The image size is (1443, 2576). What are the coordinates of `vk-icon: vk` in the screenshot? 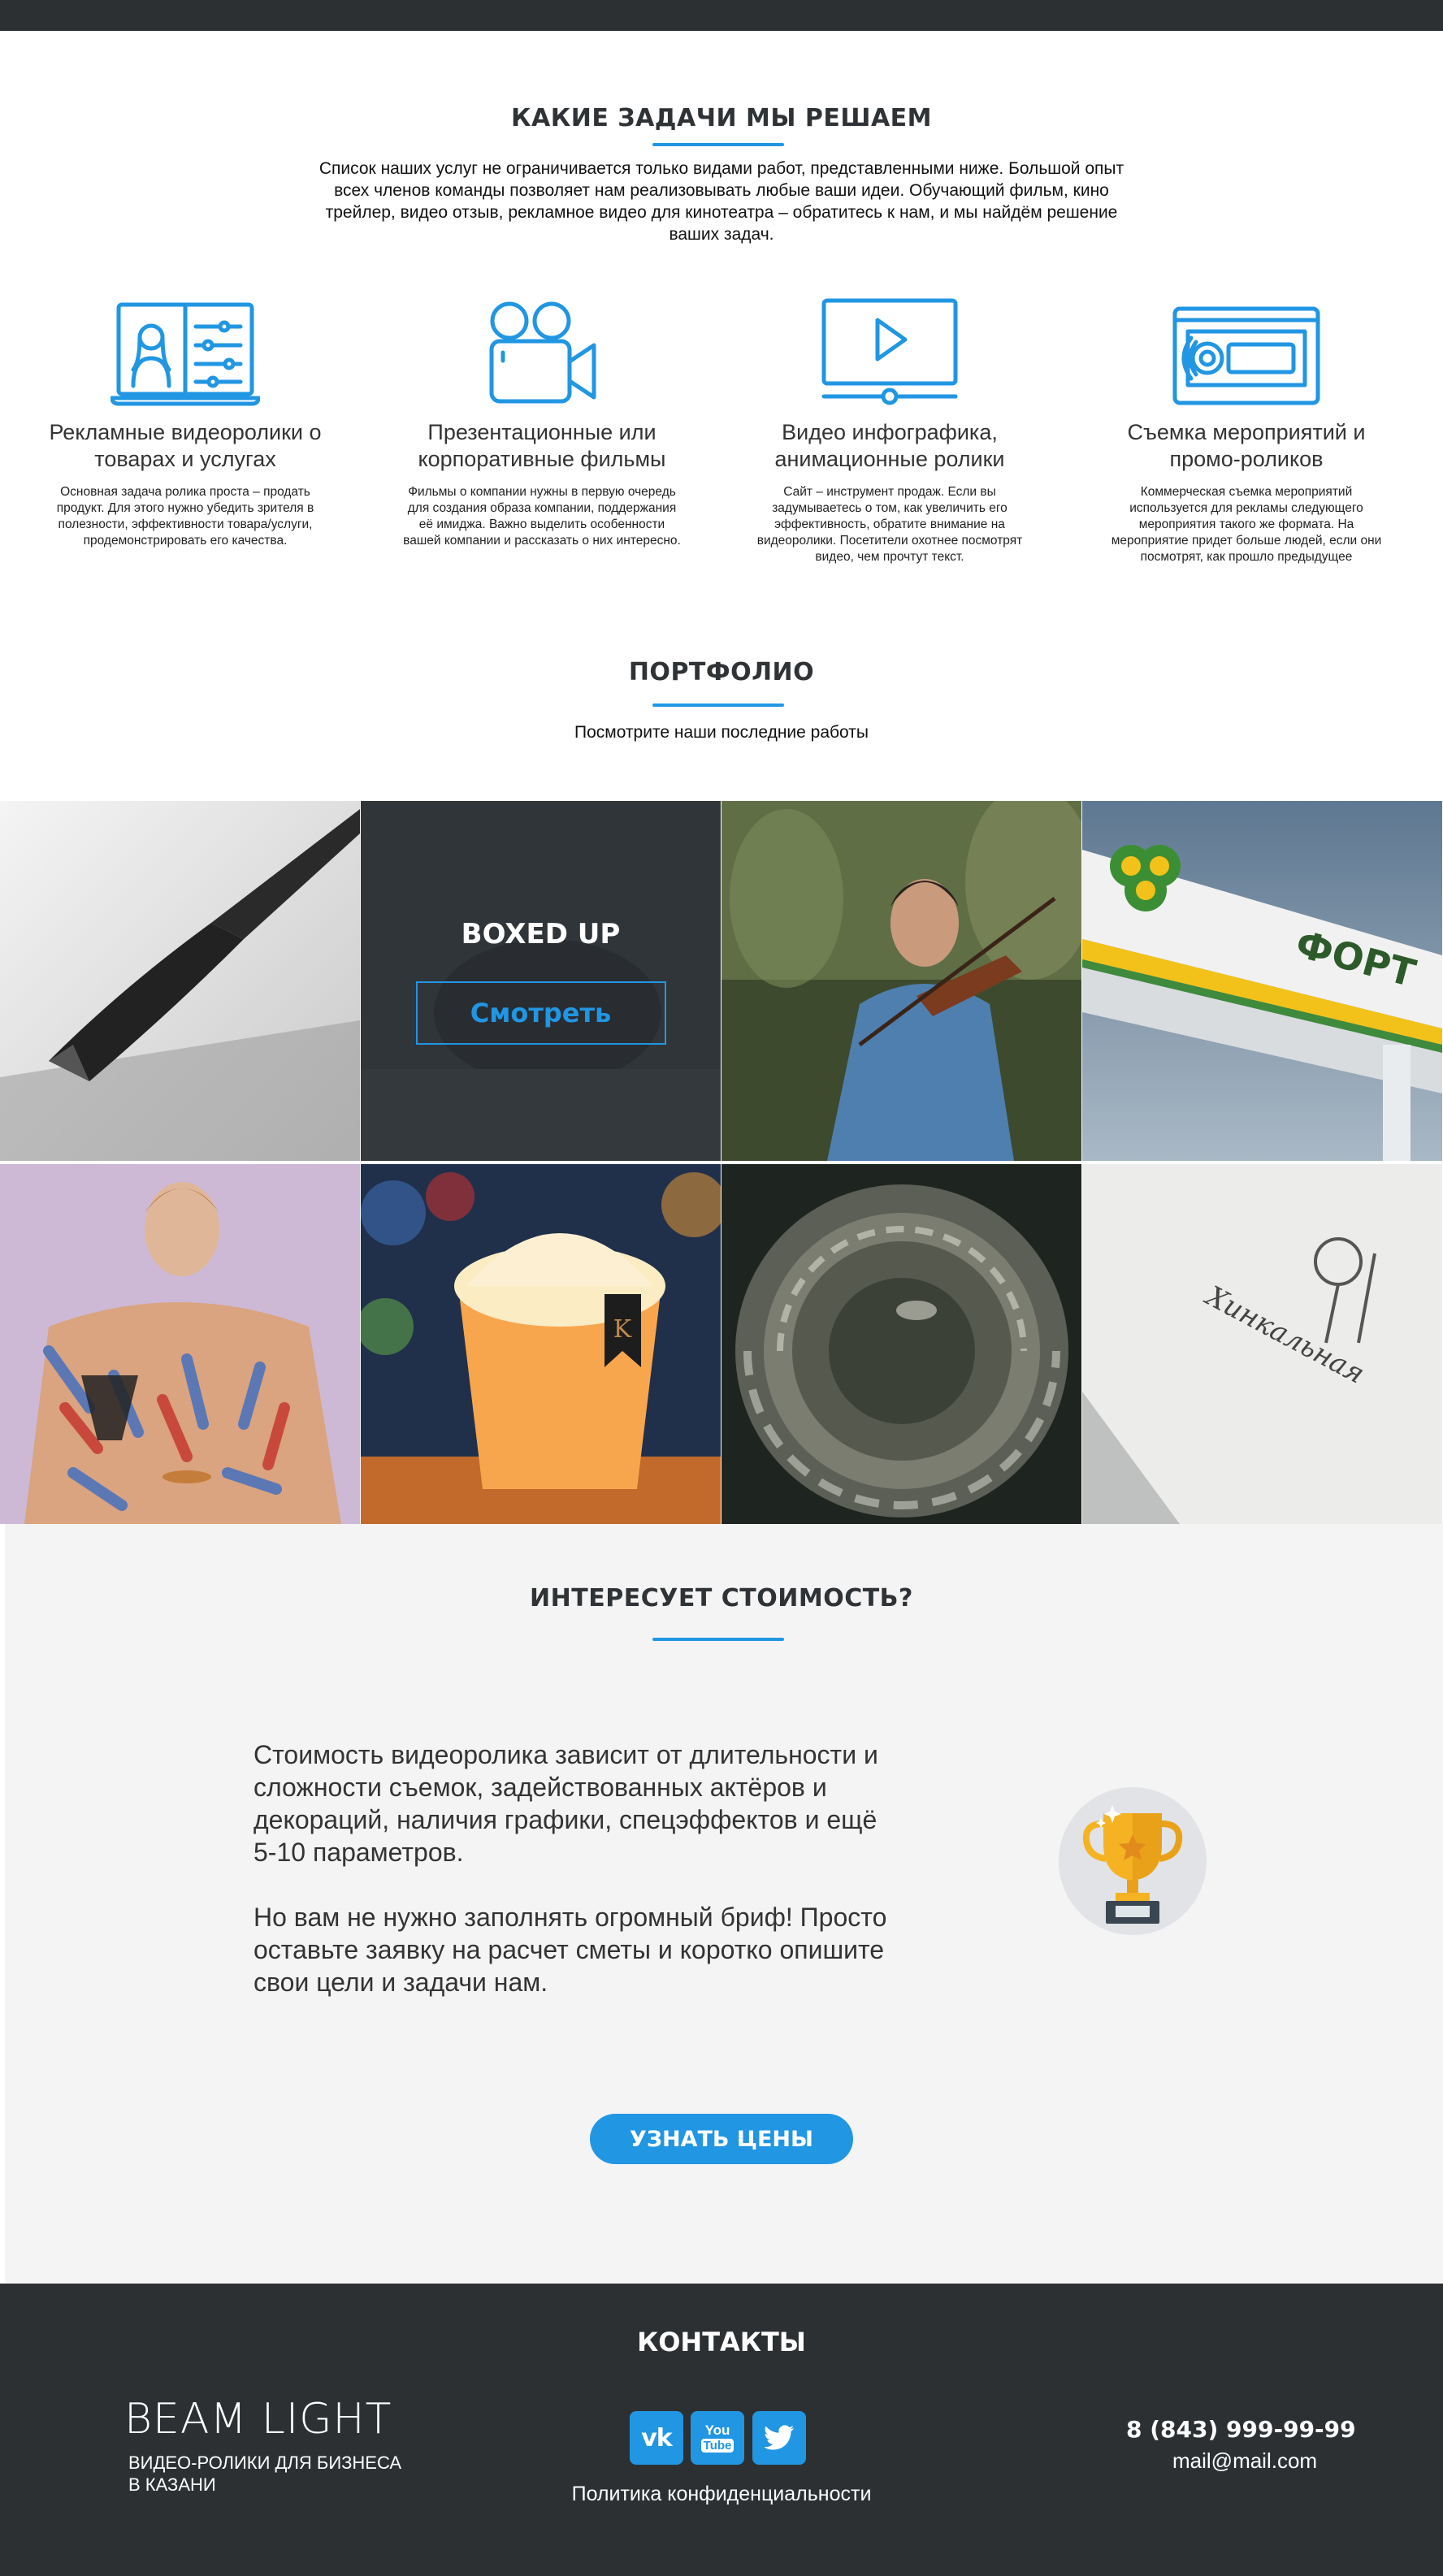 It's located at (657, 2438).